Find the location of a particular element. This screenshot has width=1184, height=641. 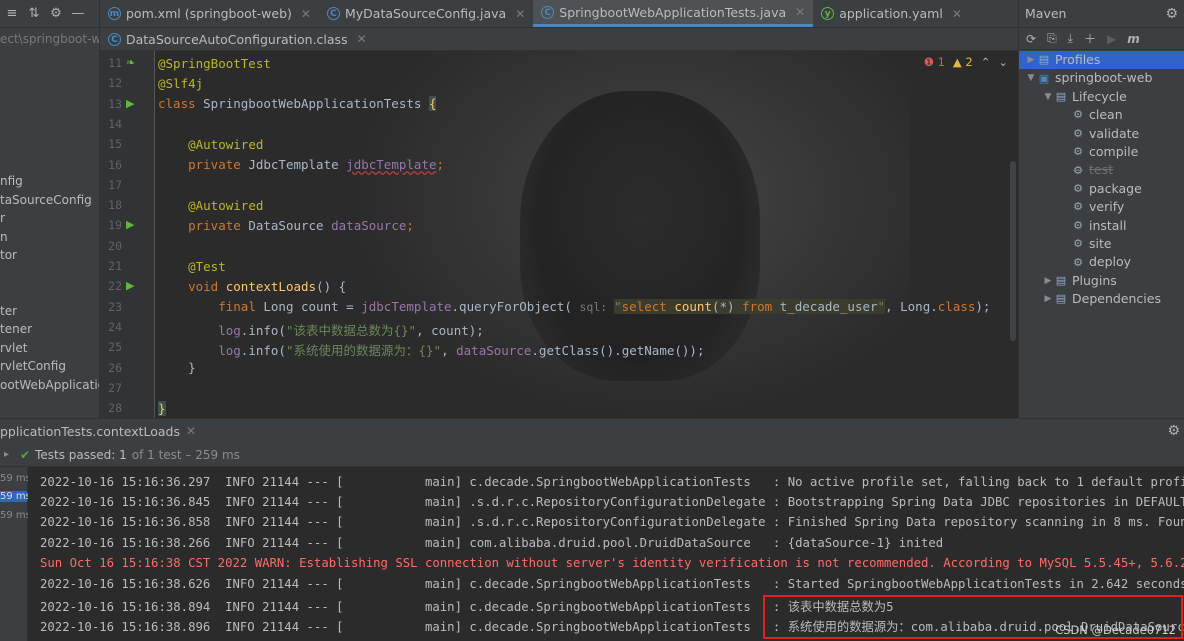

editor-tab: C SpringbootWebApplicationTests.java ✕ is located at coordinates (673, 13).